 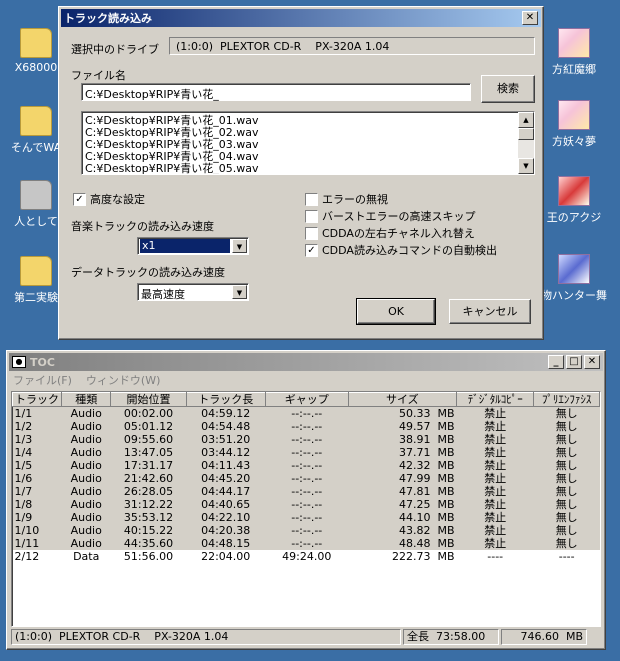 What do you see at coordinates (193, 246) in the screenshot?
I see `music-speed-select: x1 ▼` at bounding box center [193, 246].